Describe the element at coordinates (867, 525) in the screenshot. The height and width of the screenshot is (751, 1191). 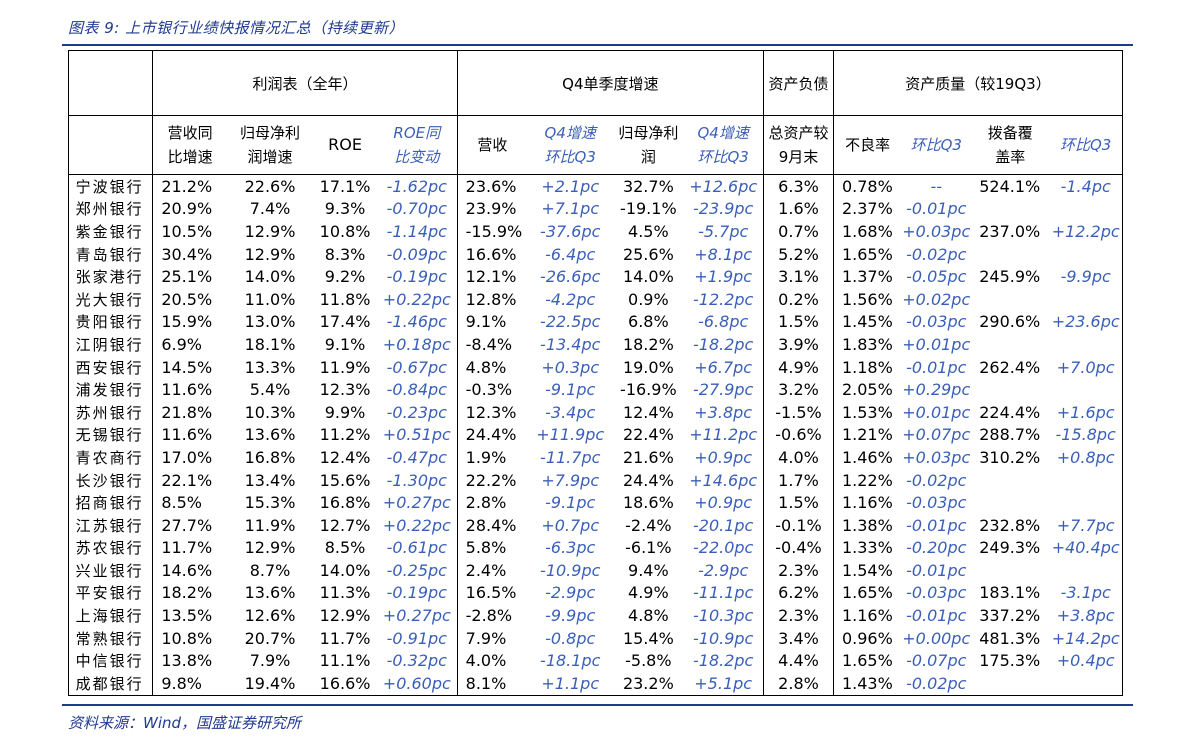
I see `table-cell: 1.38%` at that location.